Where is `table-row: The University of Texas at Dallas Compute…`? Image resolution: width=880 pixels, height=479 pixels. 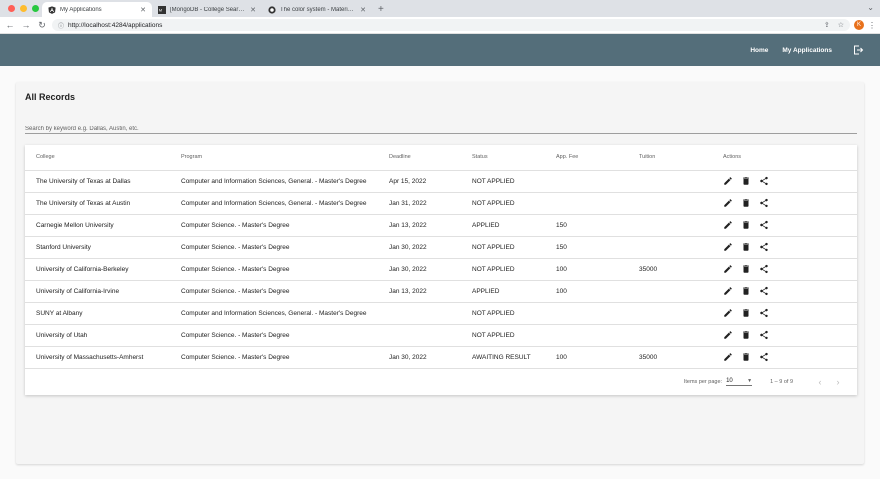 table-row: The University of Texas at Dallas Compute… is located at coordinates (441, 181).